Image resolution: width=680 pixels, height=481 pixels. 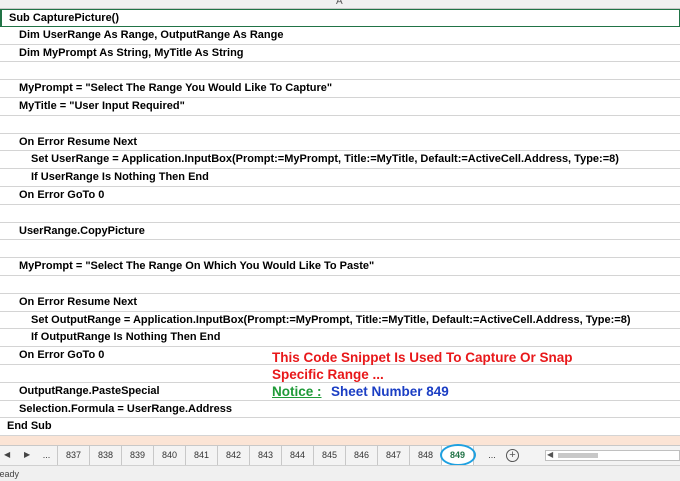 What do you see at coordinates (74, 455) in the screenshot?
I see `sheet-tab: 837` at bounding box center [74, 455].